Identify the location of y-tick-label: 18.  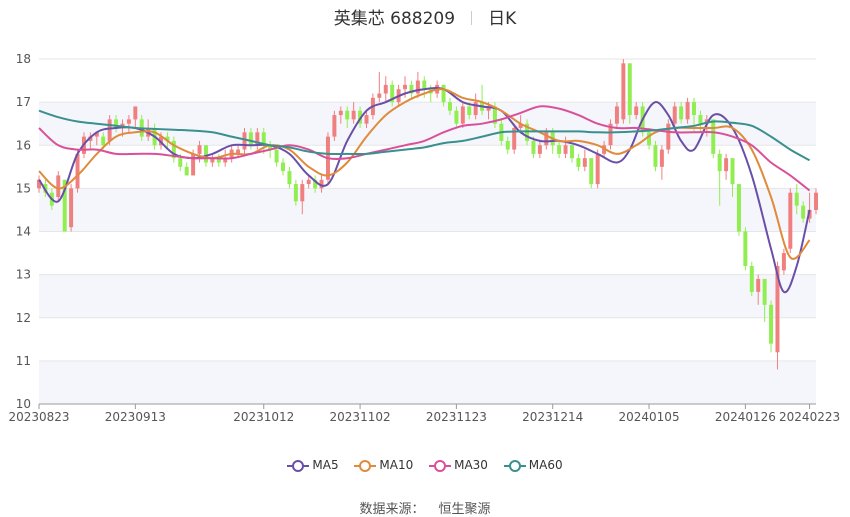
(23, 59).